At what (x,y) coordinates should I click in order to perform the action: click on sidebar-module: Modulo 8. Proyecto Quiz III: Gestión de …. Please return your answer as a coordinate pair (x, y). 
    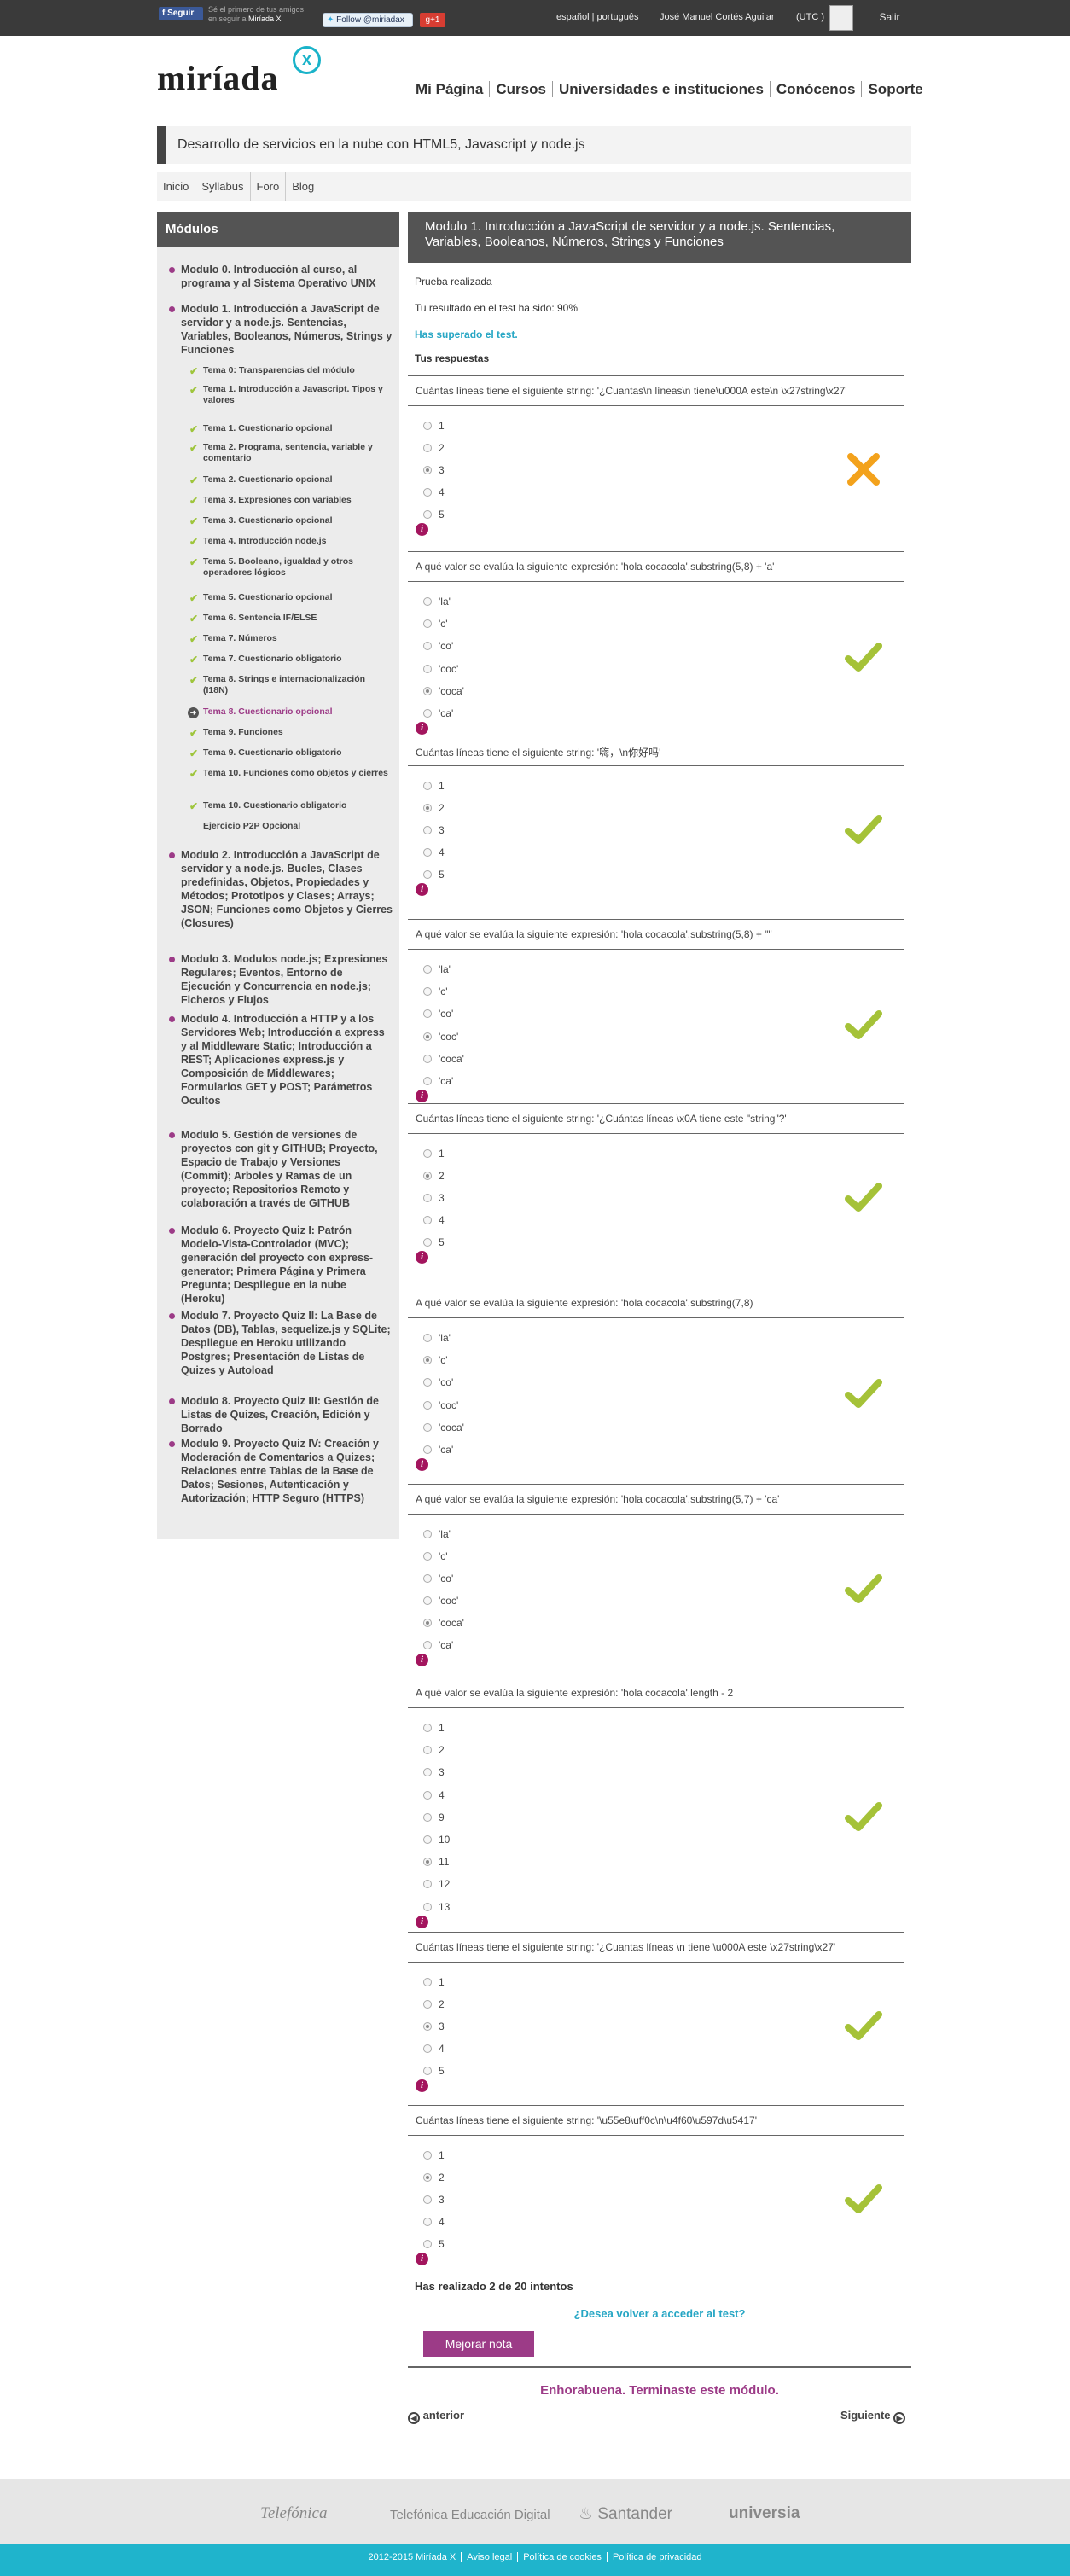
    Looking at the image, I should click on (287, 1414).